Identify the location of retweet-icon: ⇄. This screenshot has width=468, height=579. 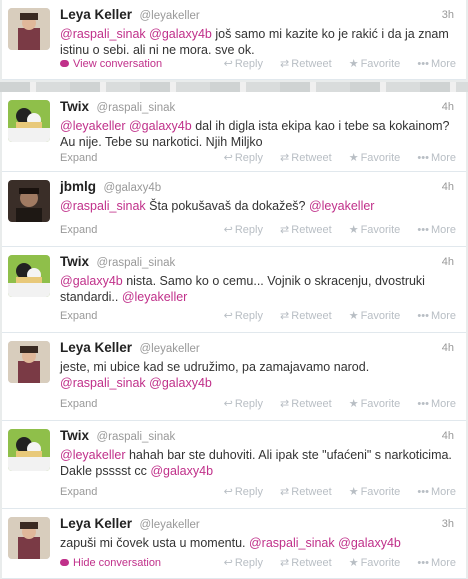
(285, 64).